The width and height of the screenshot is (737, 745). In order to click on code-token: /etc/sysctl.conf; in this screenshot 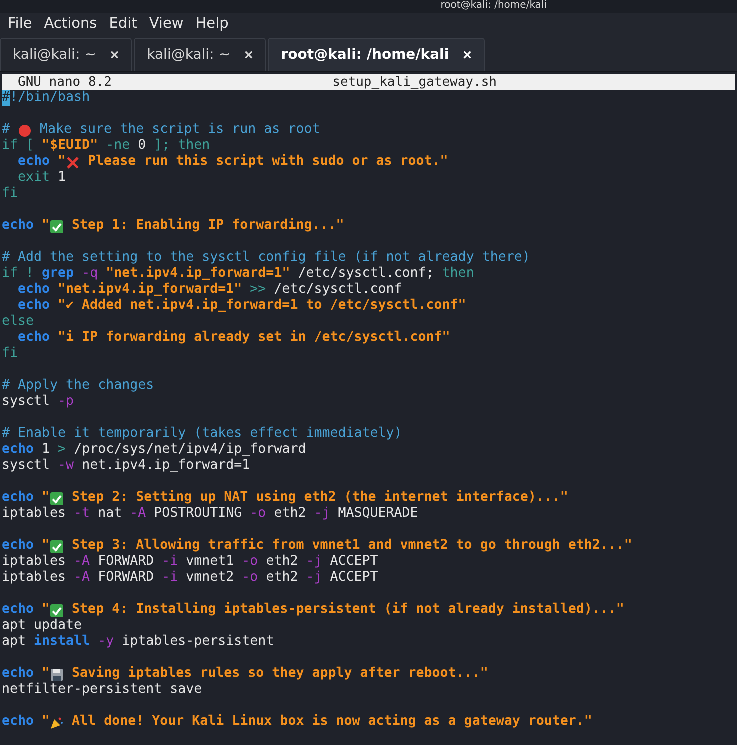, I will do `click(366, 274)`.